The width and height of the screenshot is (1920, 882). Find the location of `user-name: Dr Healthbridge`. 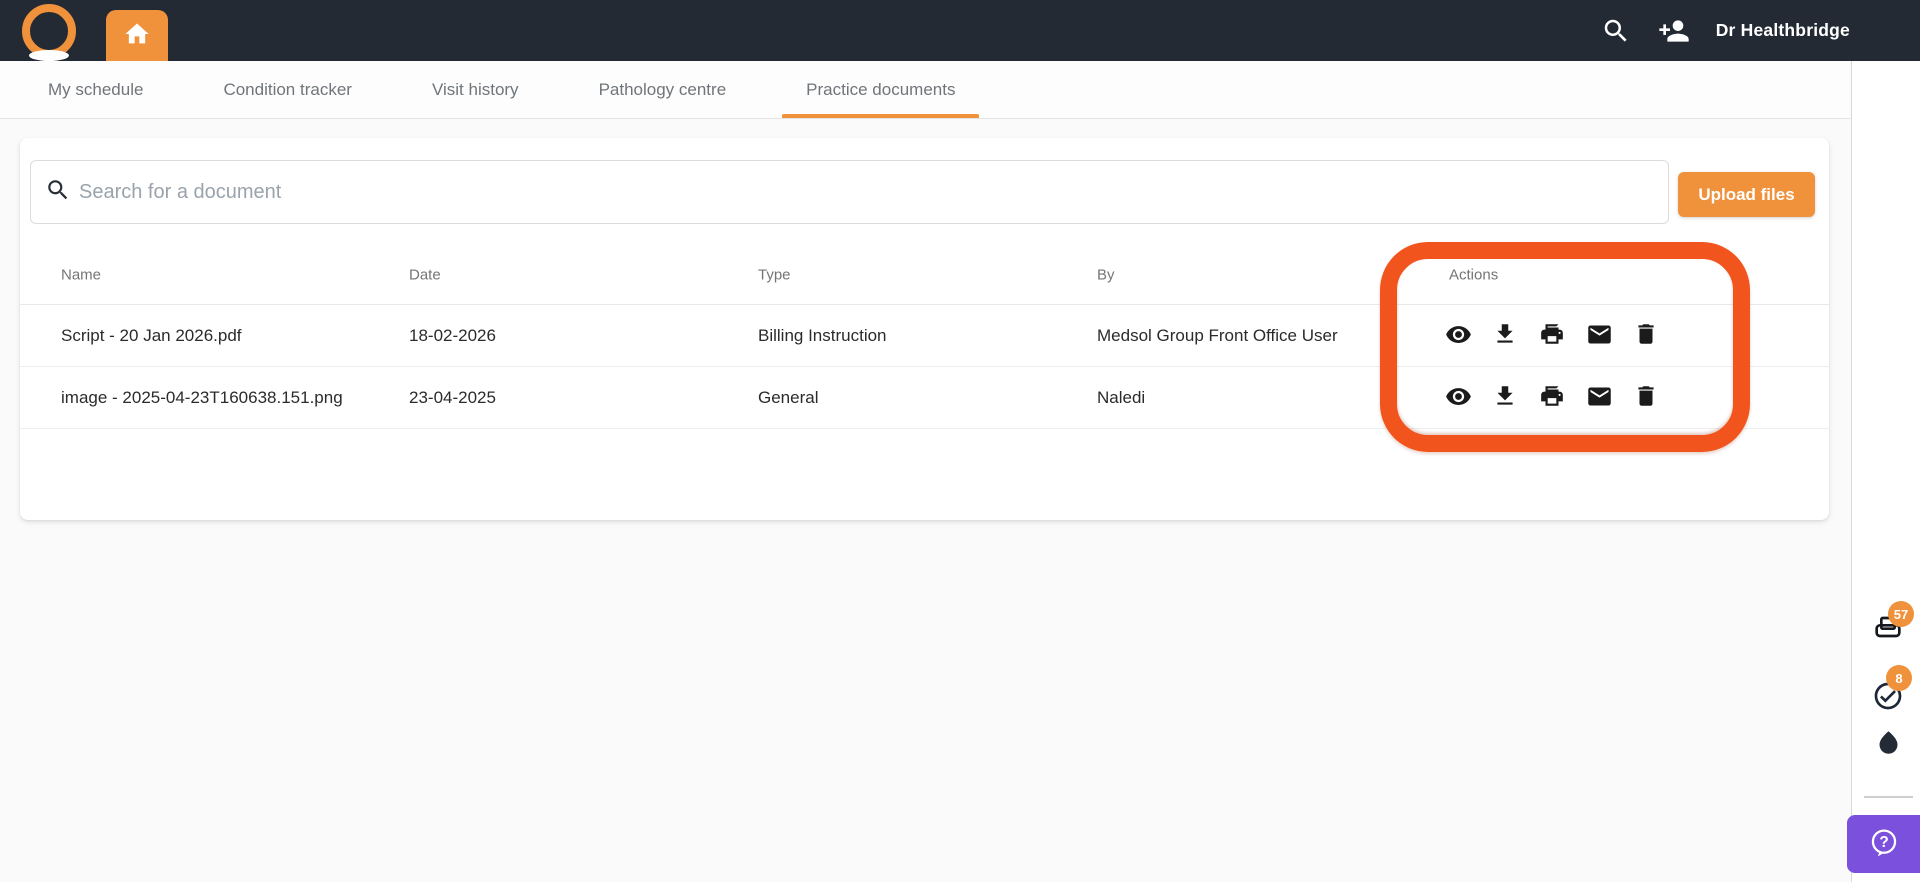

user-name: Dr Healthbridge is located at coordinates (1782, 30).